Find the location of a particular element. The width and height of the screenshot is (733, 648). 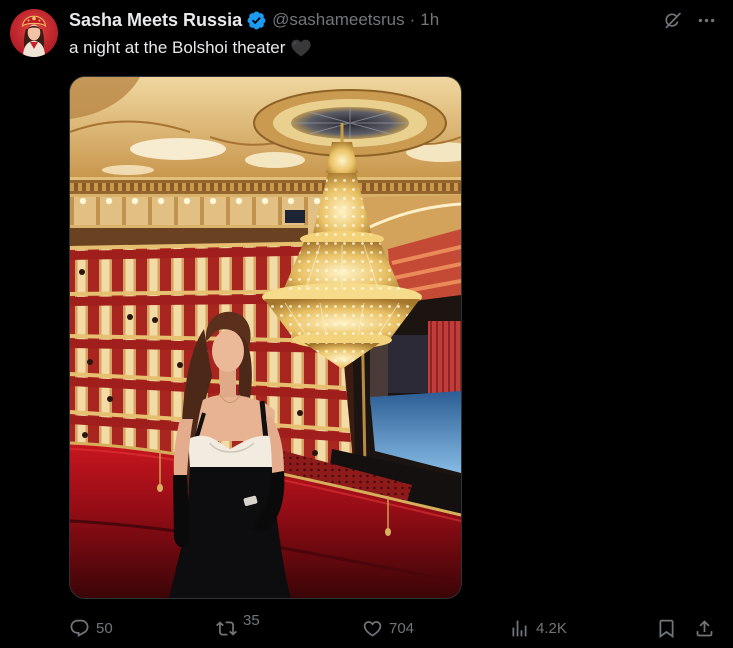

repost-count: 35 is located at coordinates (251, 620).